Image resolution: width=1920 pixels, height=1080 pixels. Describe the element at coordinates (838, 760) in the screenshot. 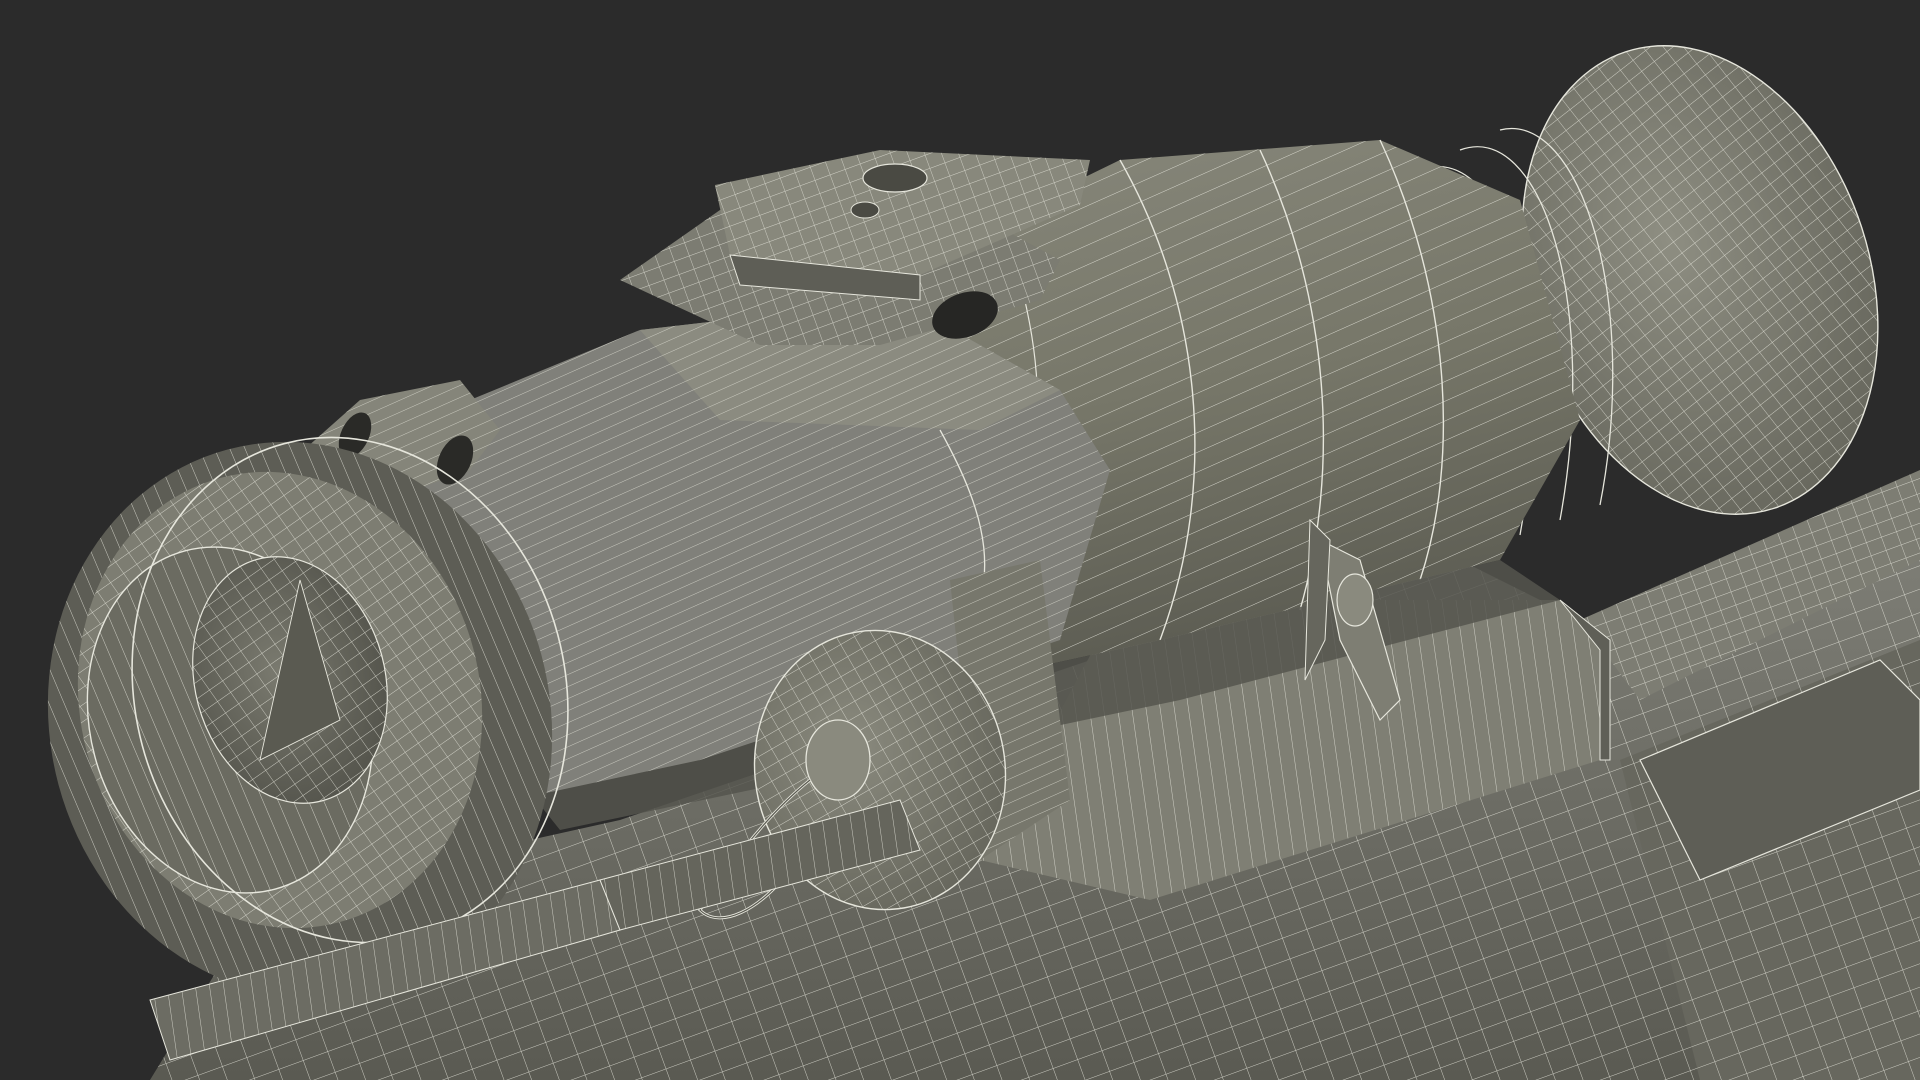

I see `knob-cap` at that location.